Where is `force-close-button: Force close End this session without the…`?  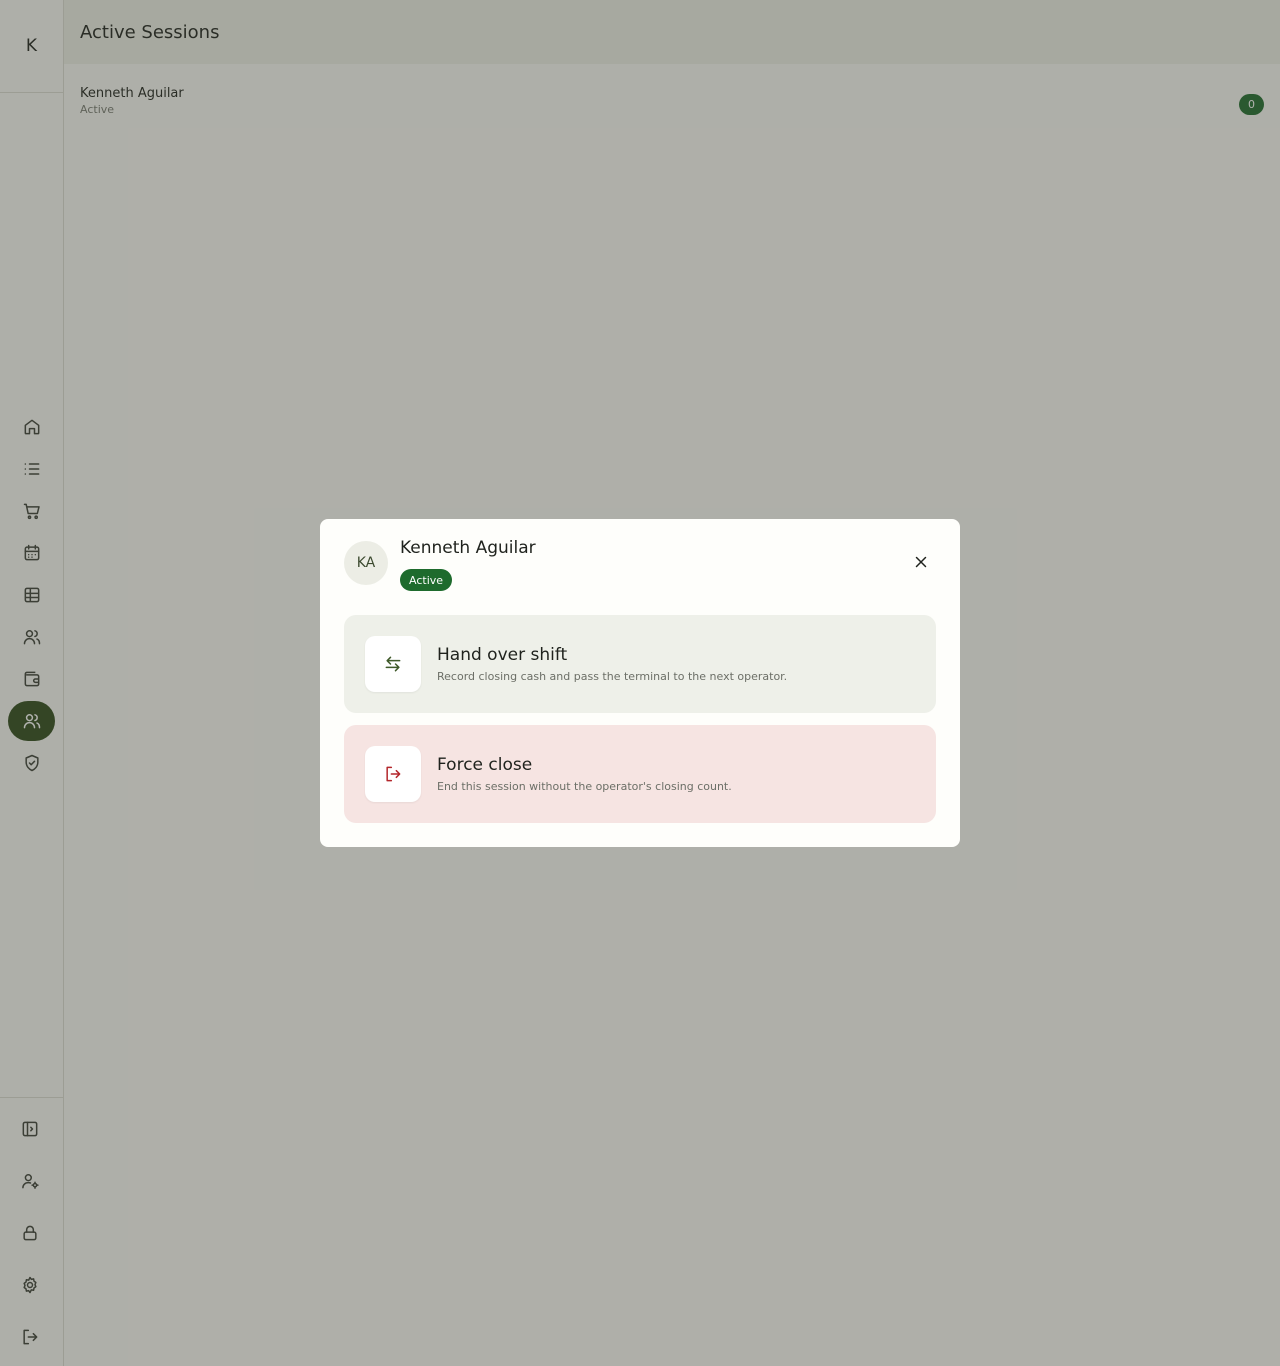
force-close-button: Force close End this session without the… is located at coordinates (640, 774).